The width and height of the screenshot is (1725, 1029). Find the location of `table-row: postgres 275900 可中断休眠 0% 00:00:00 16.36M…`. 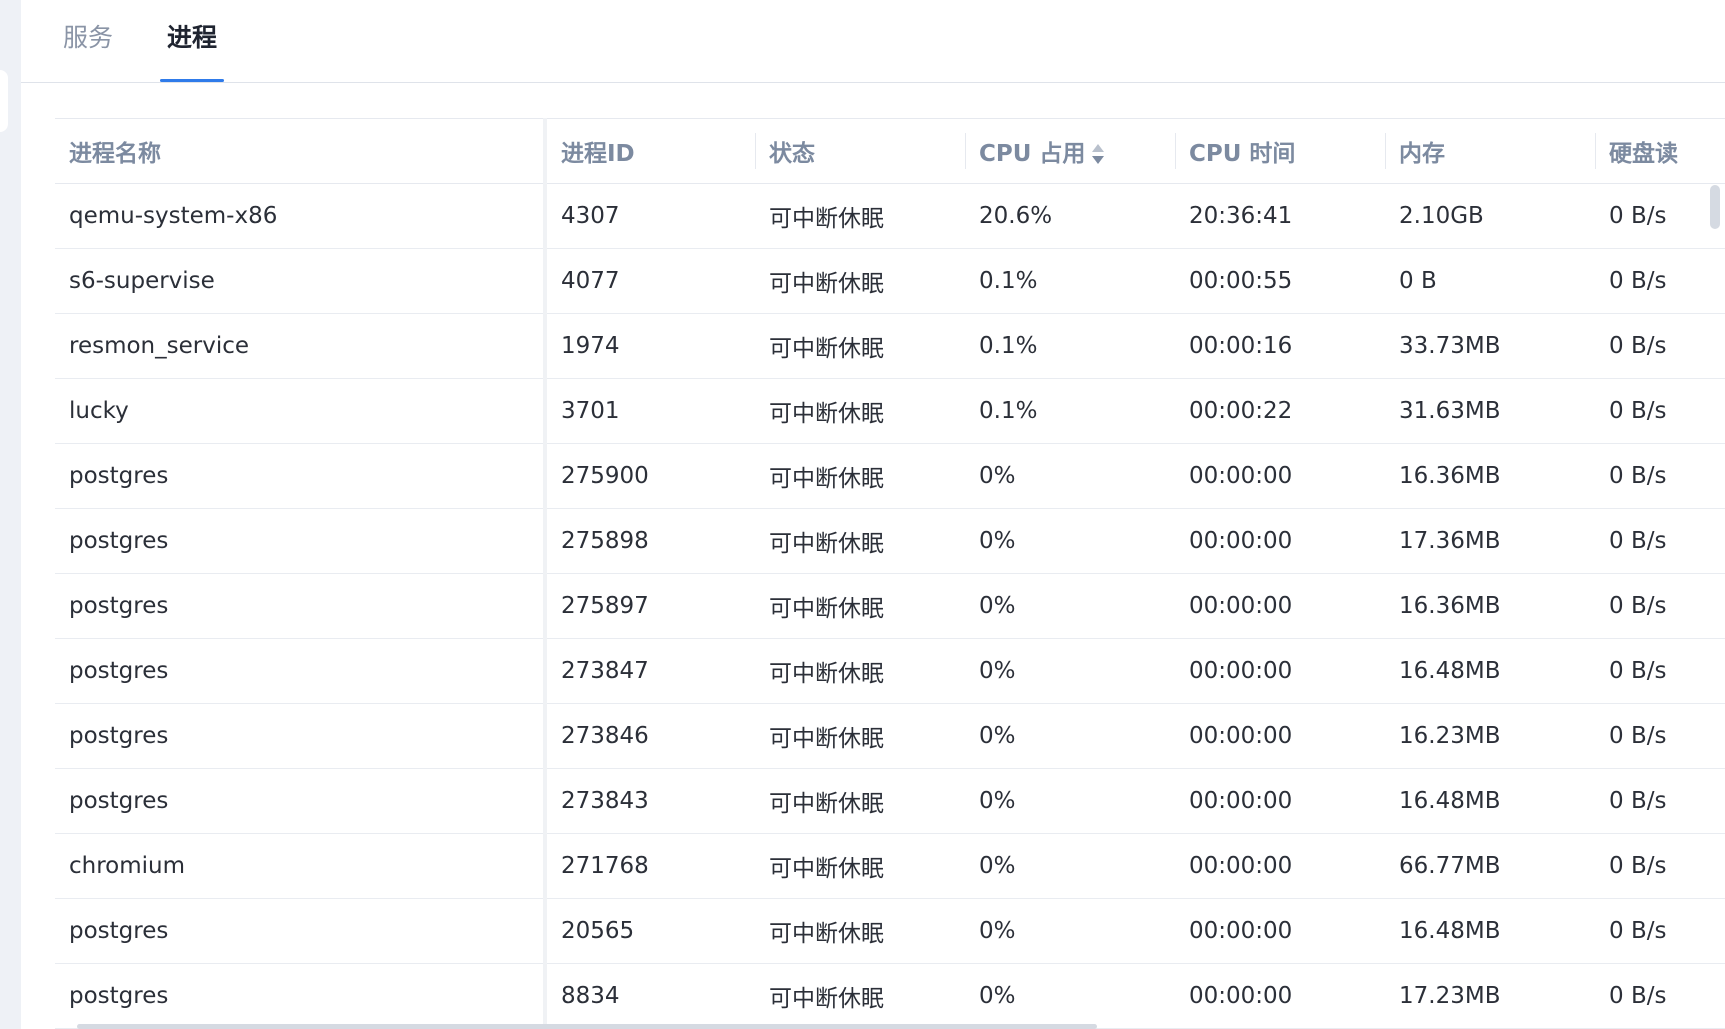

table-row: postgres 275900 可中断休眠 0% 00:00:00 16.36M… is located at coordinates (890, 476).